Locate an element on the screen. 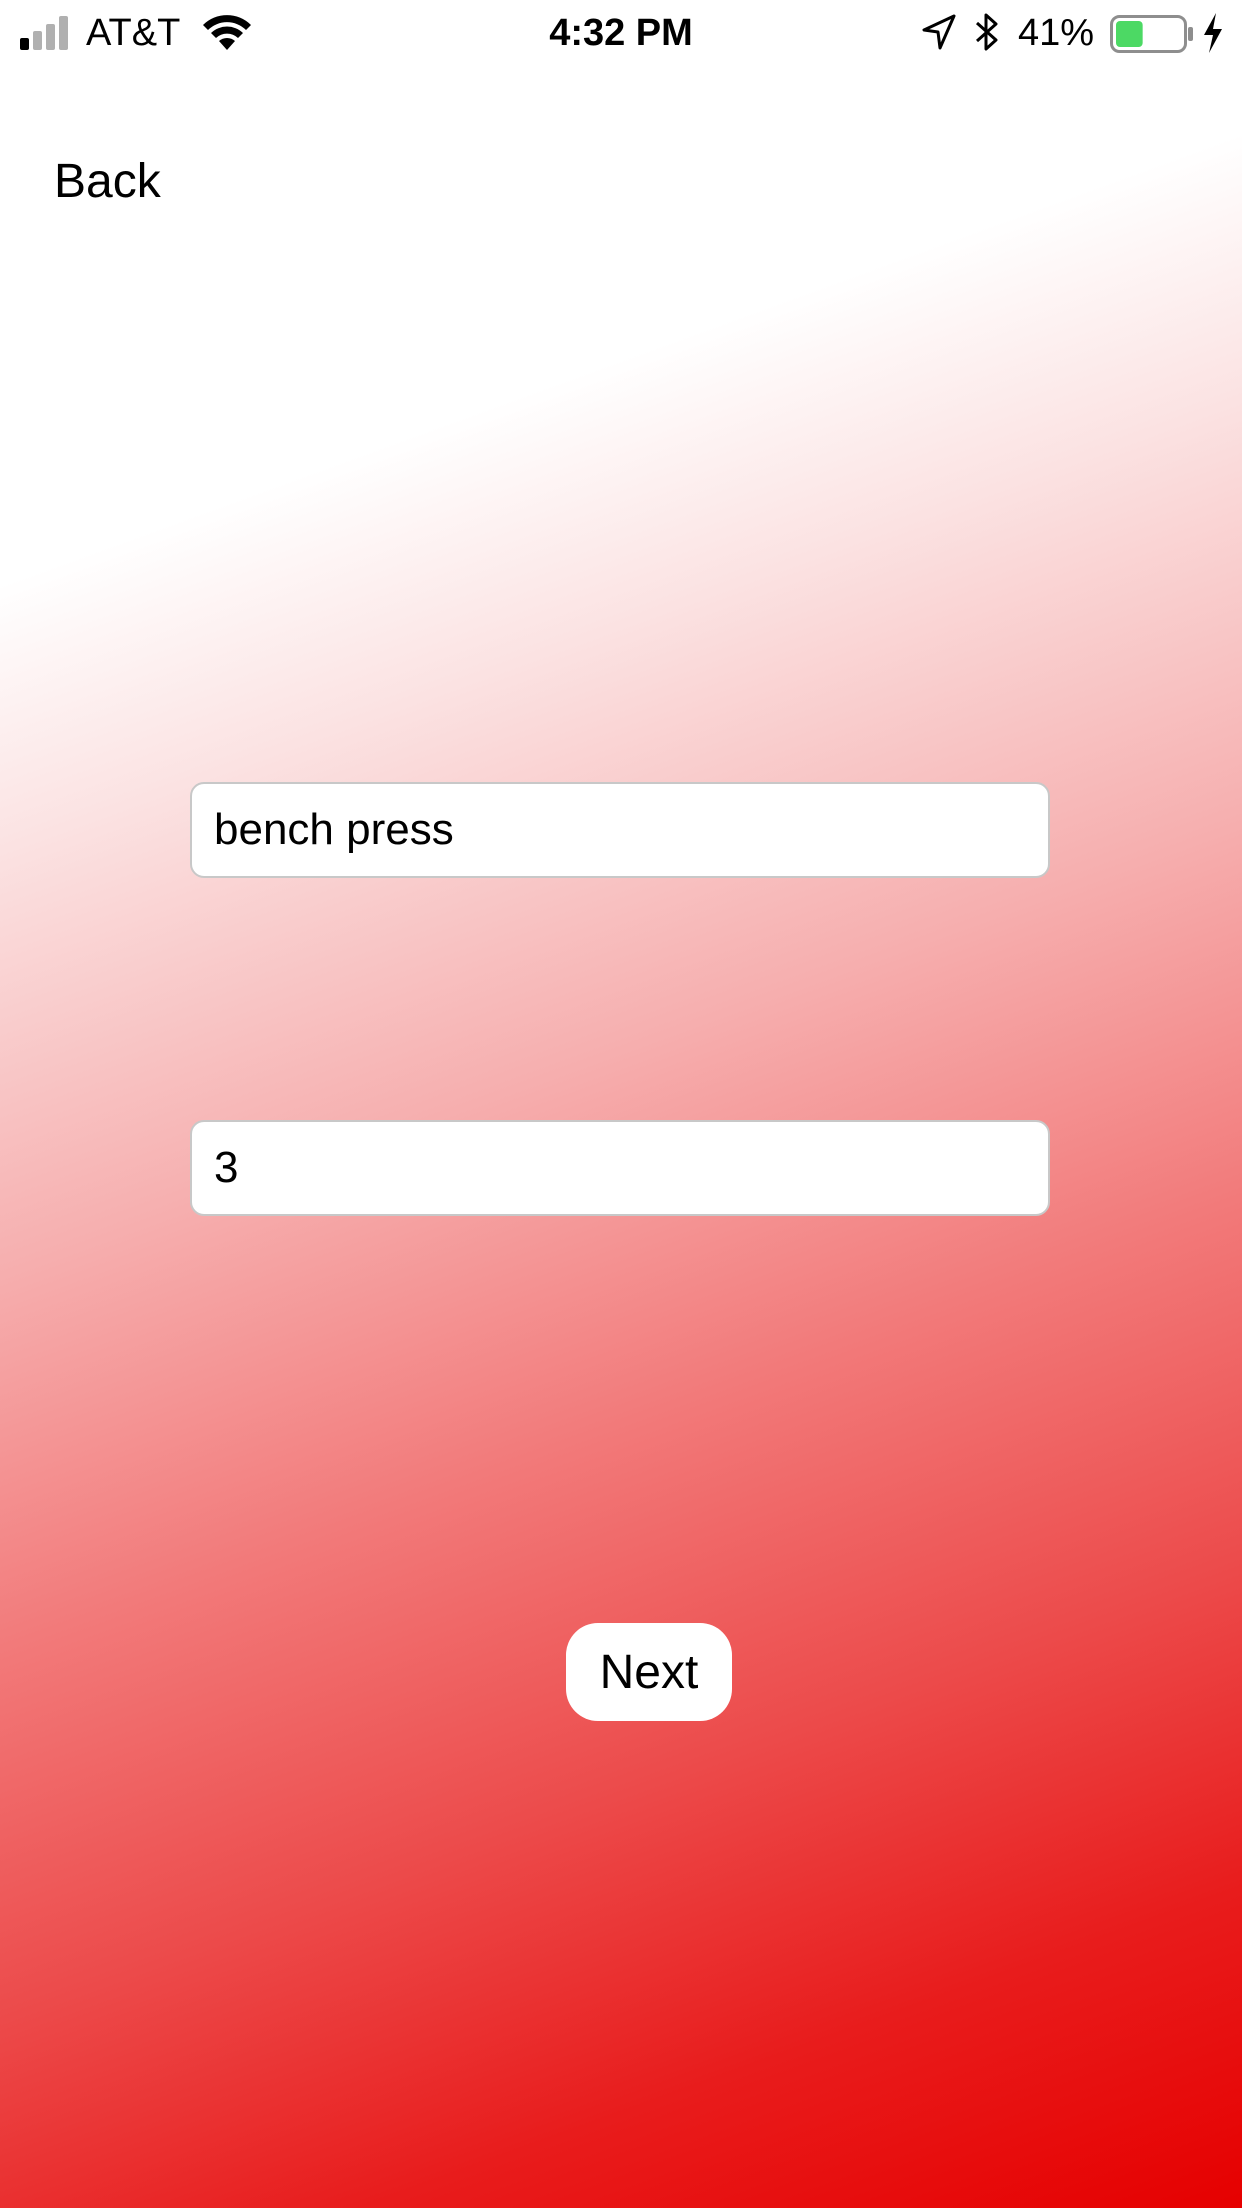 The height and width of the screenshot is (2208, 1242). charging-icon is located at coordinates (1213, 33).